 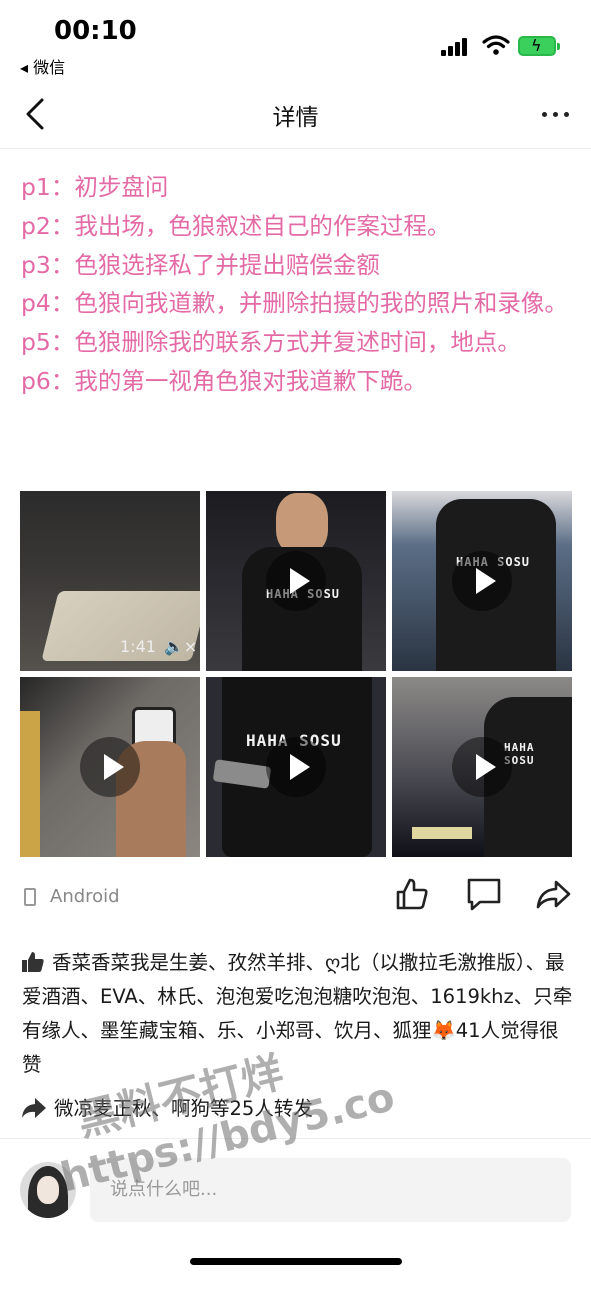 What do you see at coordinates (30, 897) in the screenshot?
I see `phone-icon` at bounding box center [30, 897].